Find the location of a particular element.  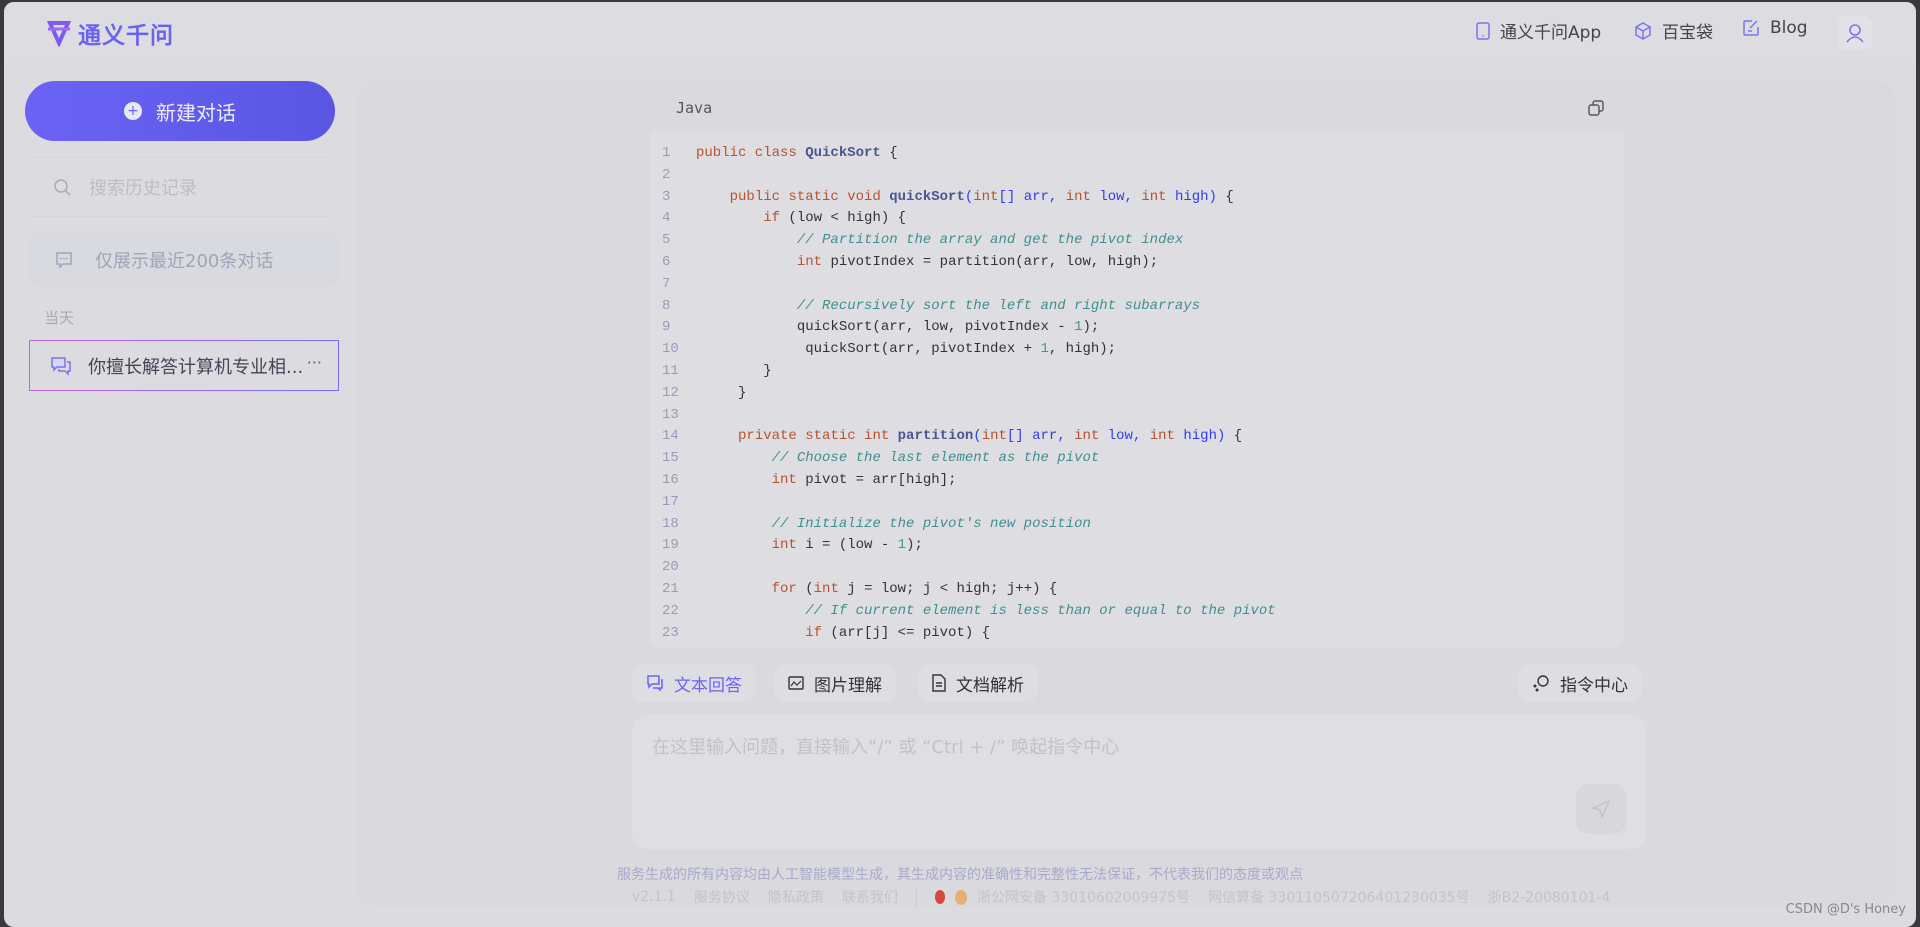

code-token: QuickSort is located at coordinates (843, 153).